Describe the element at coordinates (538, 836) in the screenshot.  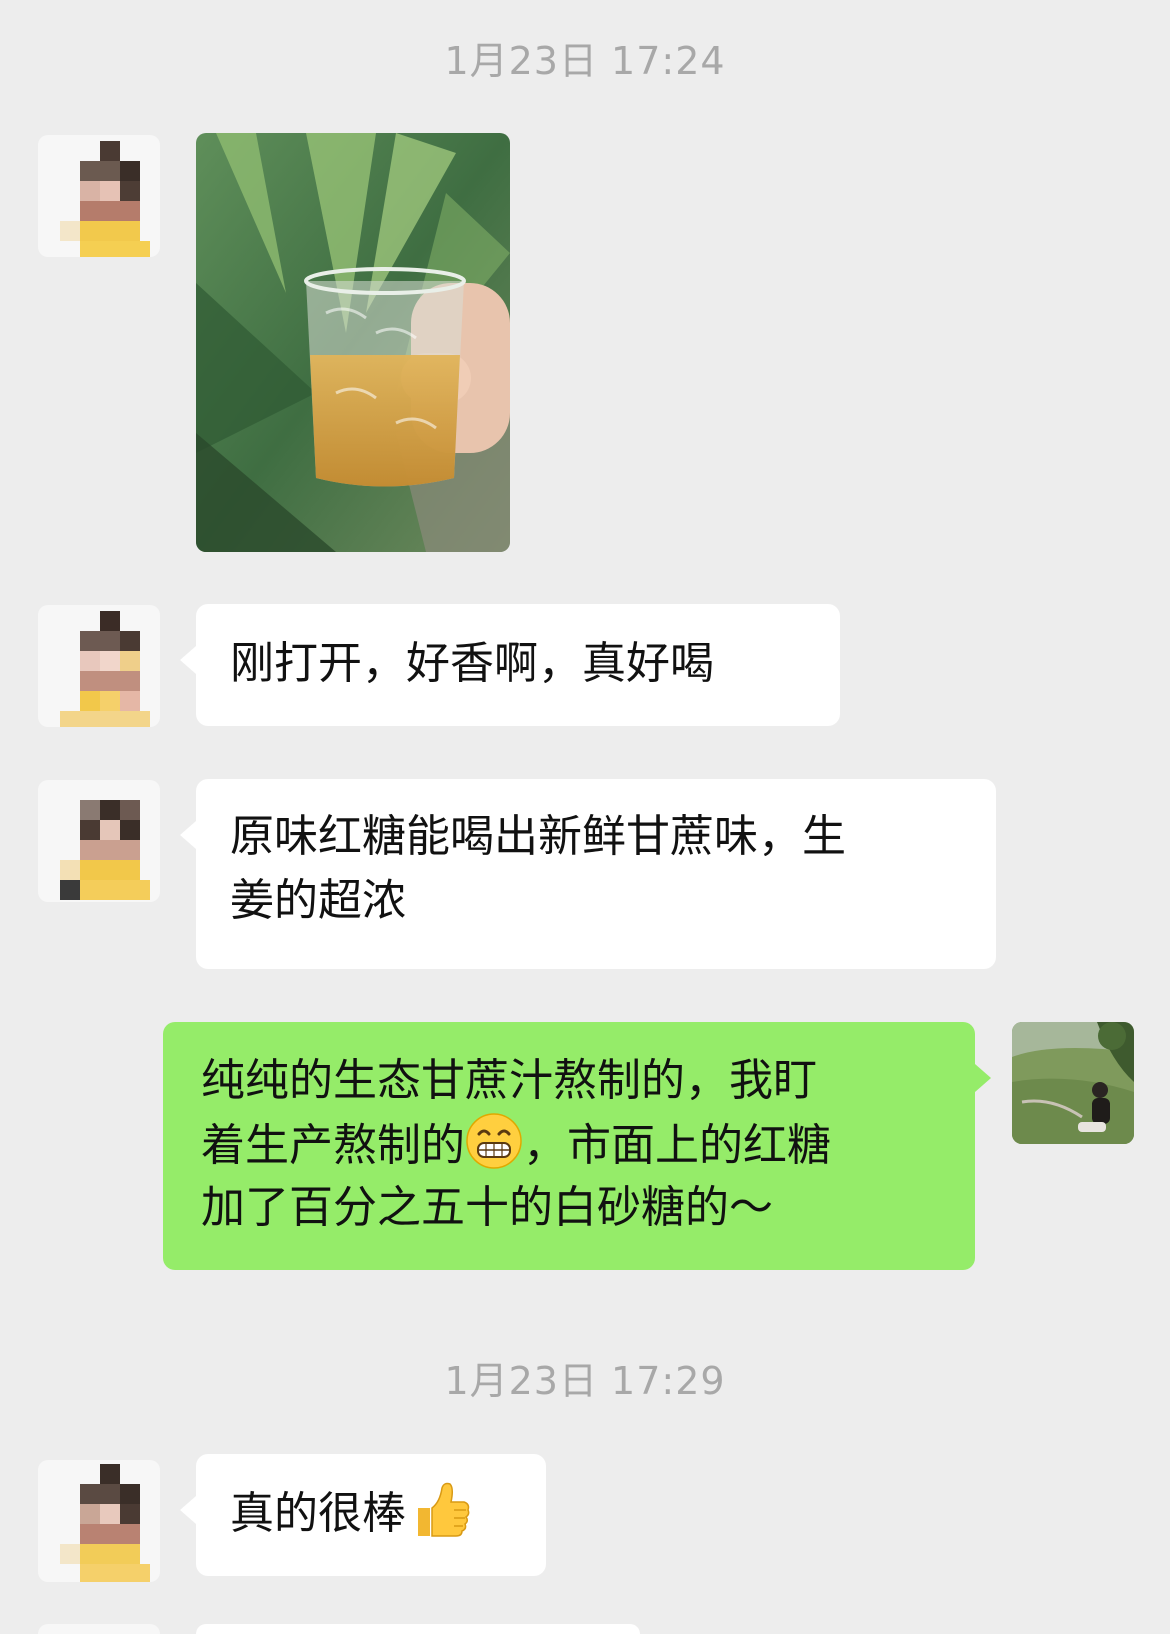
I see `message-text-line: 原味红糖能喝出新鲜甘蔗味，生` at that location.